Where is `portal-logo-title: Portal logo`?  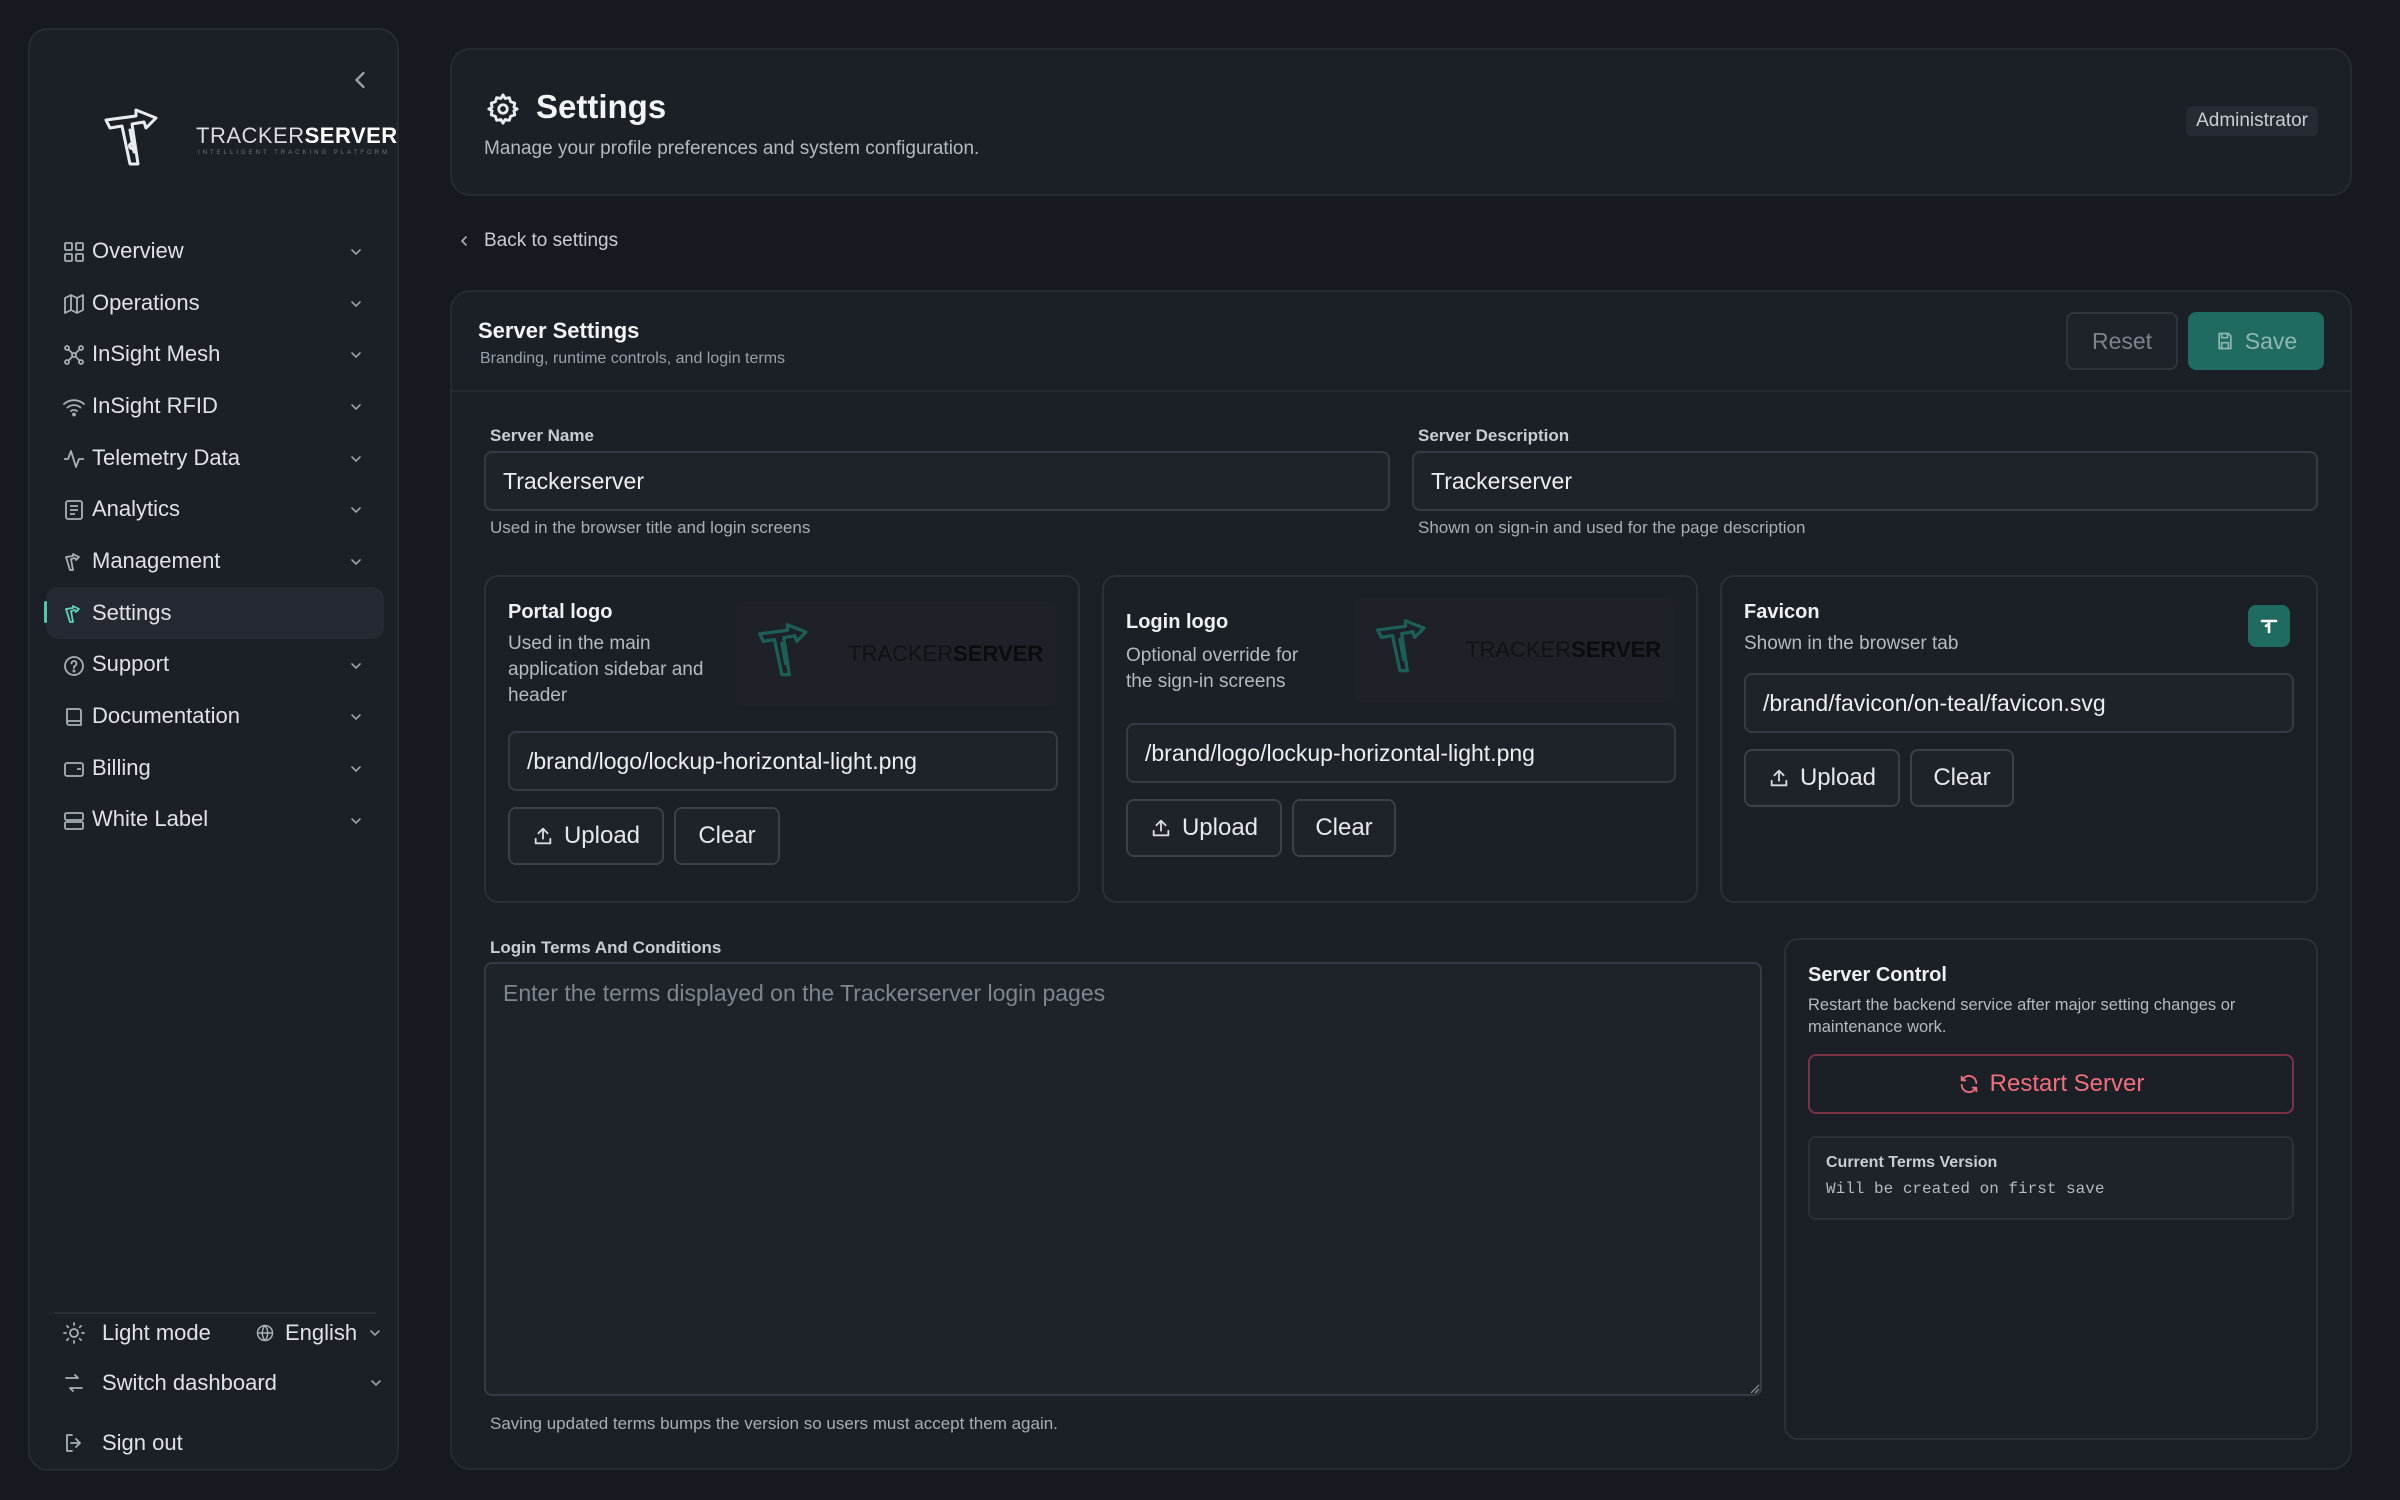 portal-logo-title: Portal logo is located at coordinates (560, 612).